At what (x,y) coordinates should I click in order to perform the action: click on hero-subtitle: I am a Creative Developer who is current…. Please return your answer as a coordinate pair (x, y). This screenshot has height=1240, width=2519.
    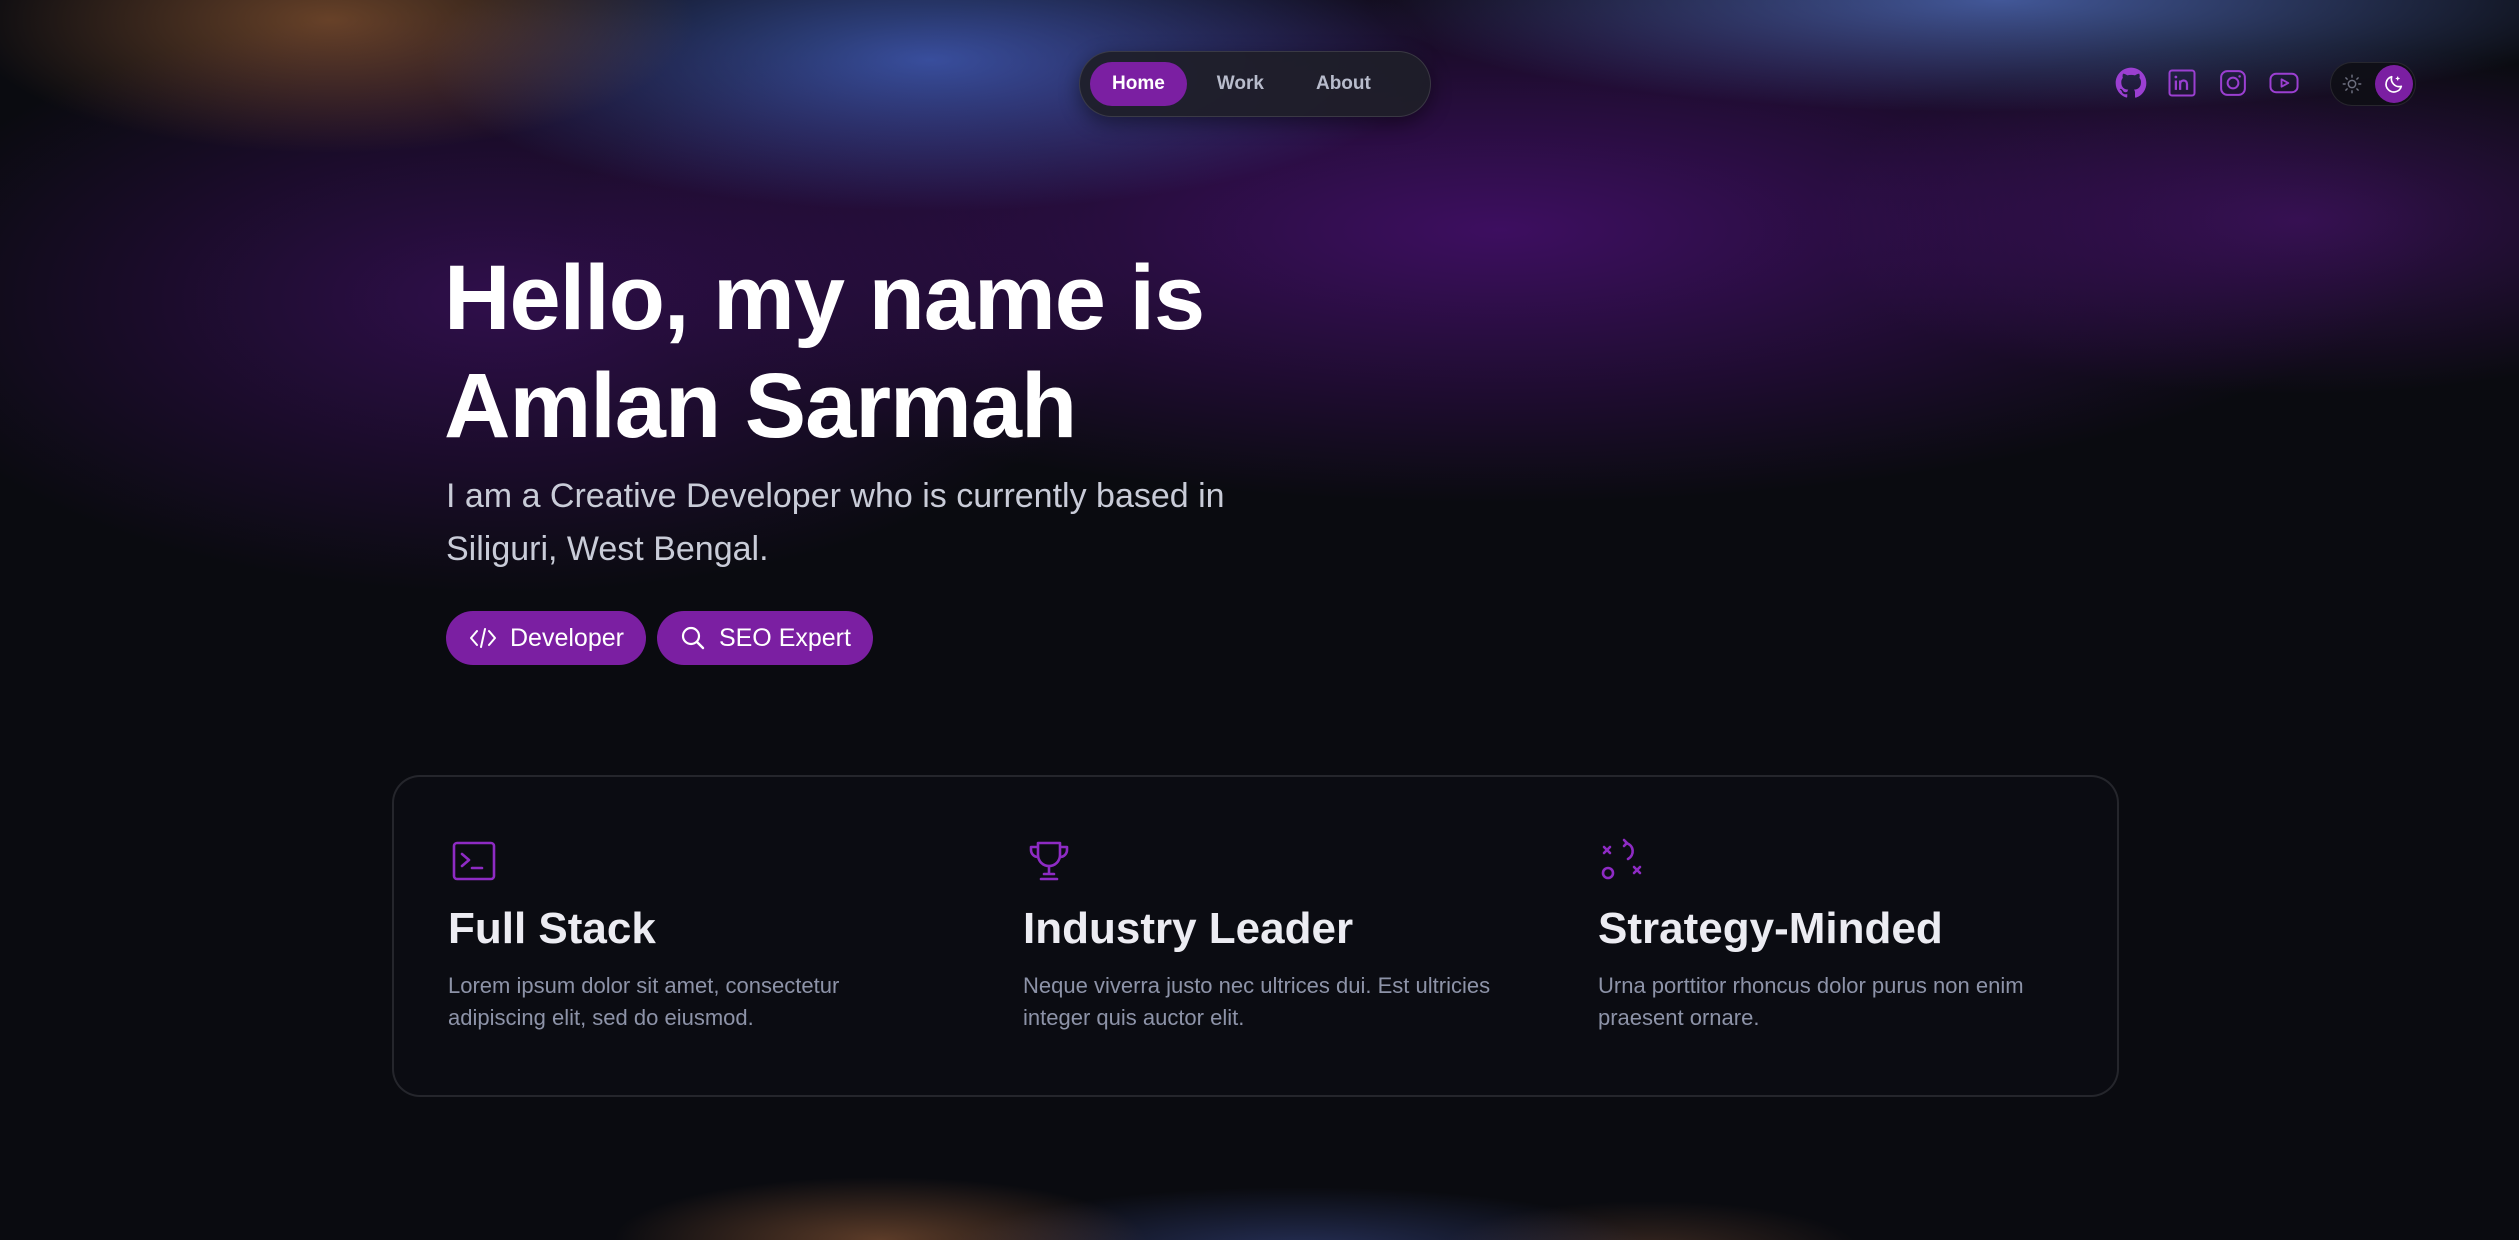
    Looking at the image, I should click on (835, 522).